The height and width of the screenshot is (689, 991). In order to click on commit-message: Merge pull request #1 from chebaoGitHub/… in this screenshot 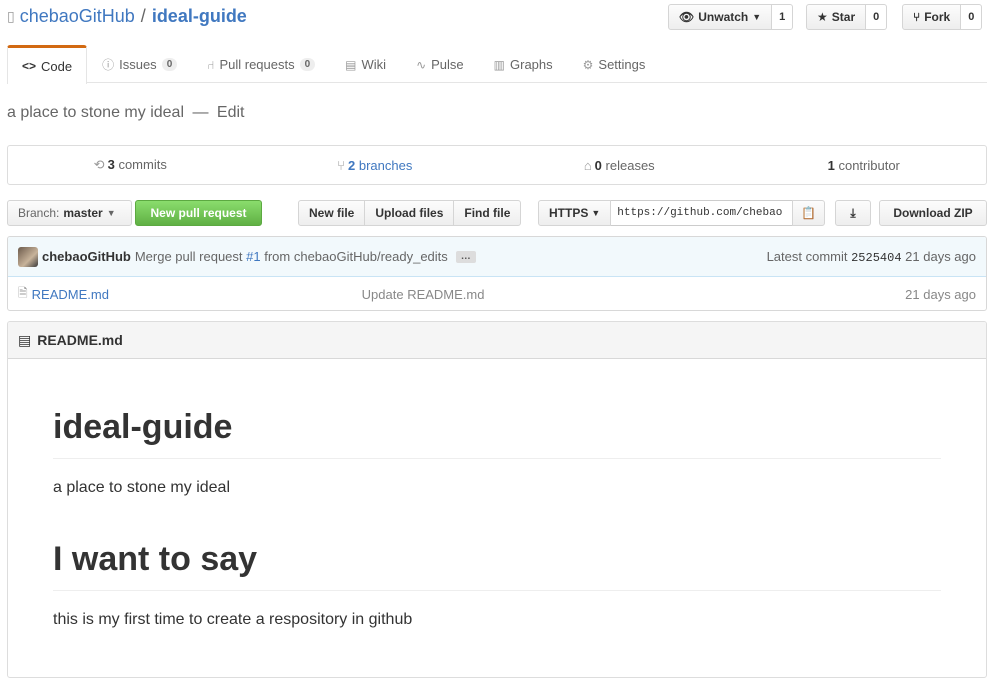, I will do `click(291, 256)`.